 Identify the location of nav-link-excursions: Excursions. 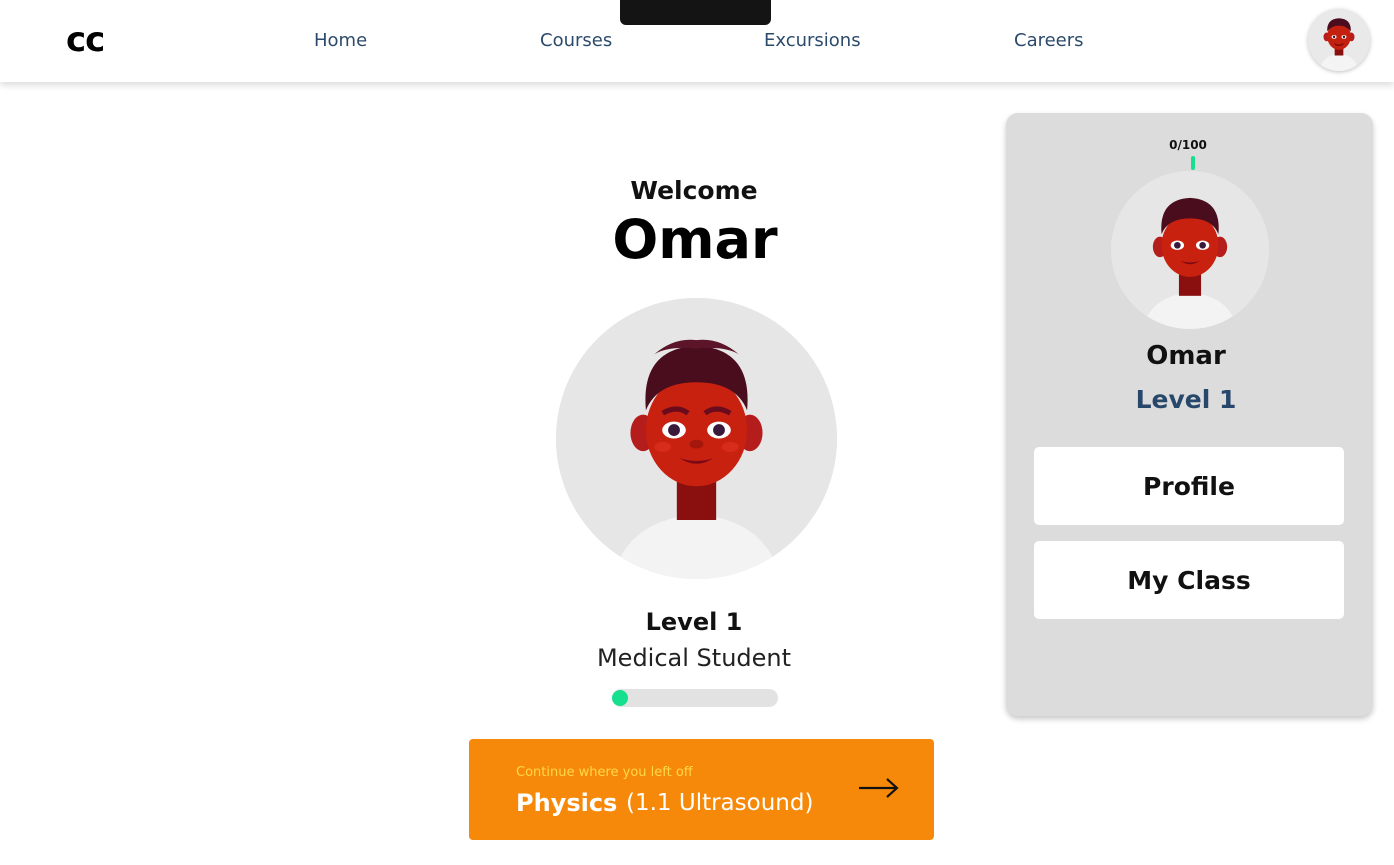
(812, 40).